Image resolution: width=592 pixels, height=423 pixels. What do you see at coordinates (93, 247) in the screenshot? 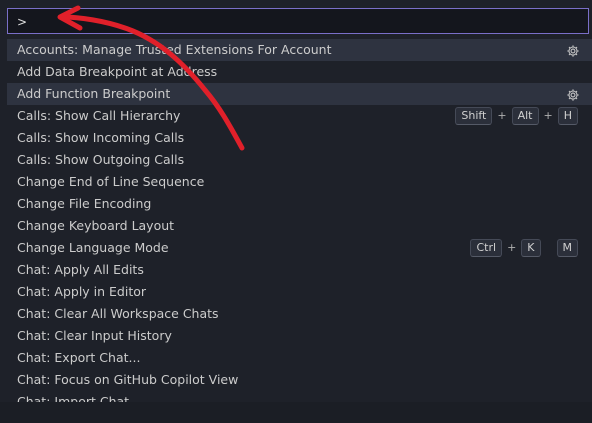
I see `command-label: Change Language Mode` at bounding box center [93, 247].